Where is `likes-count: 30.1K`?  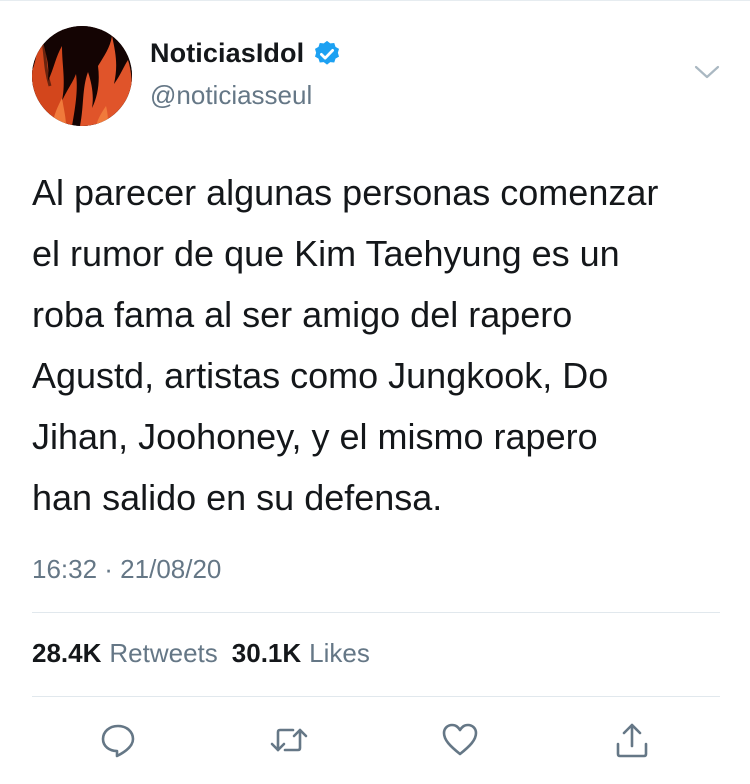
likes-count: 30.1K is located at coordinates (266, 653).